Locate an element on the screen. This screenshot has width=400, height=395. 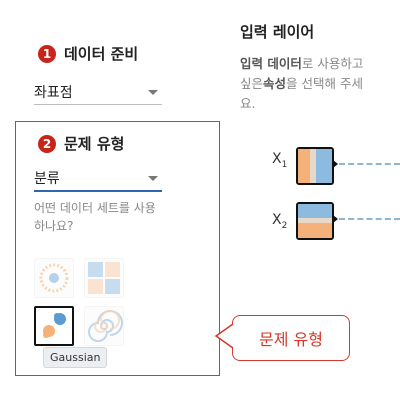
dataset-xor is located at coordinates (104, 278).